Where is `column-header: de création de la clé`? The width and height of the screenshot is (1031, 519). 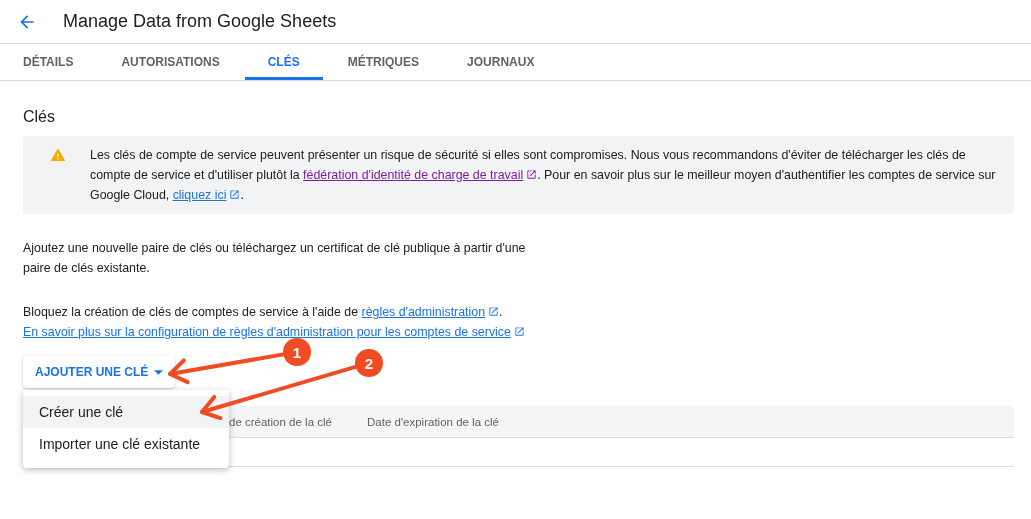
column-header: de création de la clé is located at coordinates (281, 421).